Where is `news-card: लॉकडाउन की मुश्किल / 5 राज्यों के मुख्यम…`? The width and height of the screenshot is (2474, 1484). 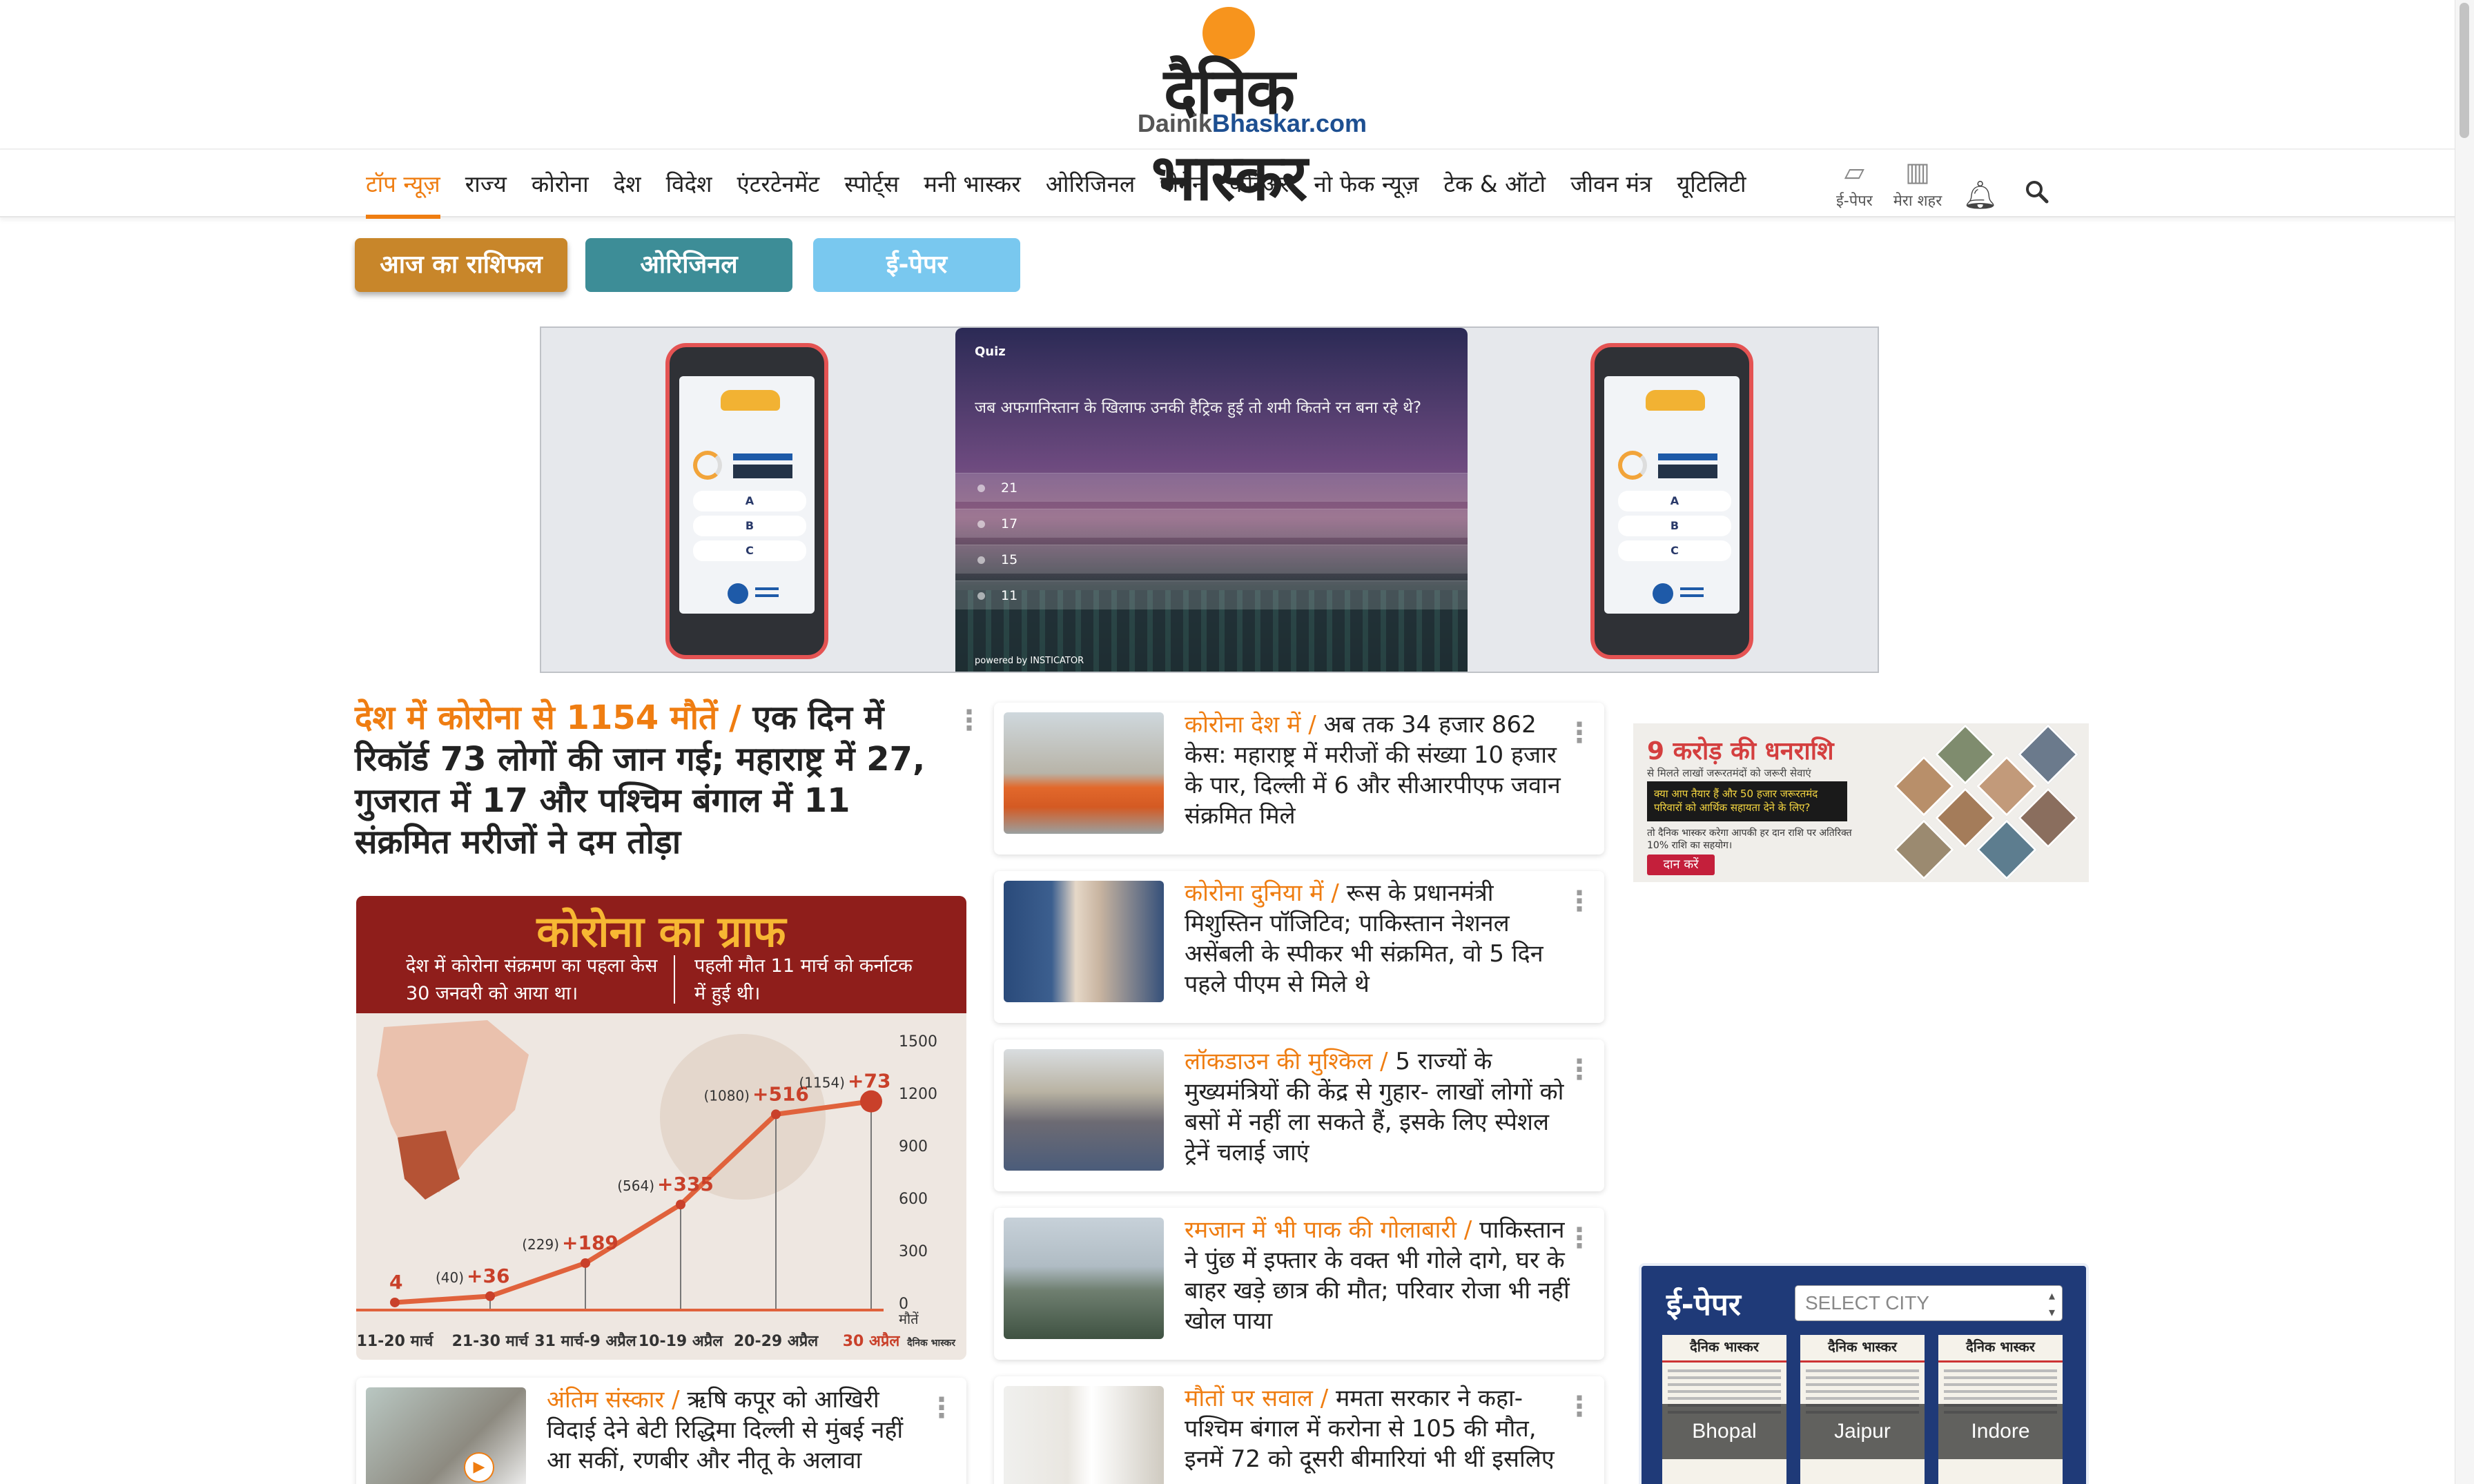
news-card: लॉकडाउन की मुश्किल / 5 राज्यों के मुख्यम… is located at coordinates (1299, 1115).